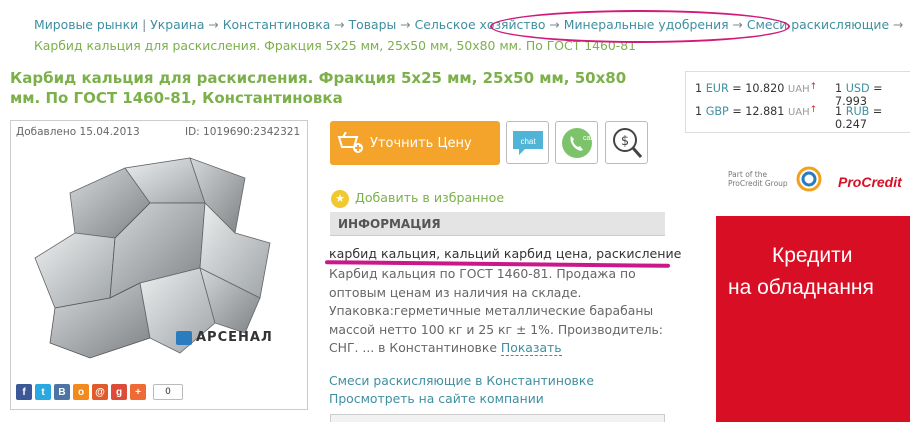 The image size is (910, 422). I want to click on request-price-button: Уточнить Цену, so click(415, 143).